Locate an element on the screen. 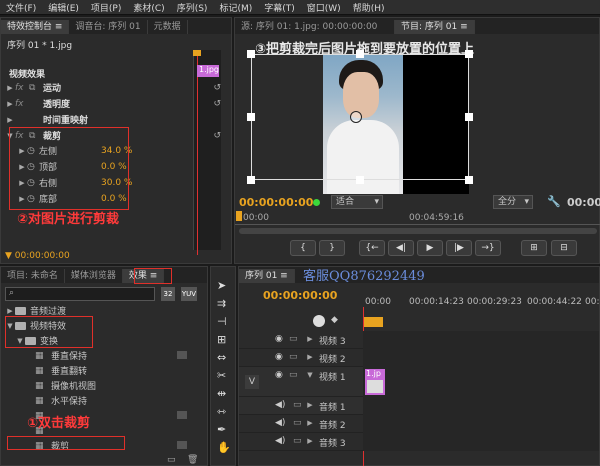 This screenshot has width=600, height=466. tab-audio-mixer: 调音台: 序列 01 is located at coordinates (108, 27).